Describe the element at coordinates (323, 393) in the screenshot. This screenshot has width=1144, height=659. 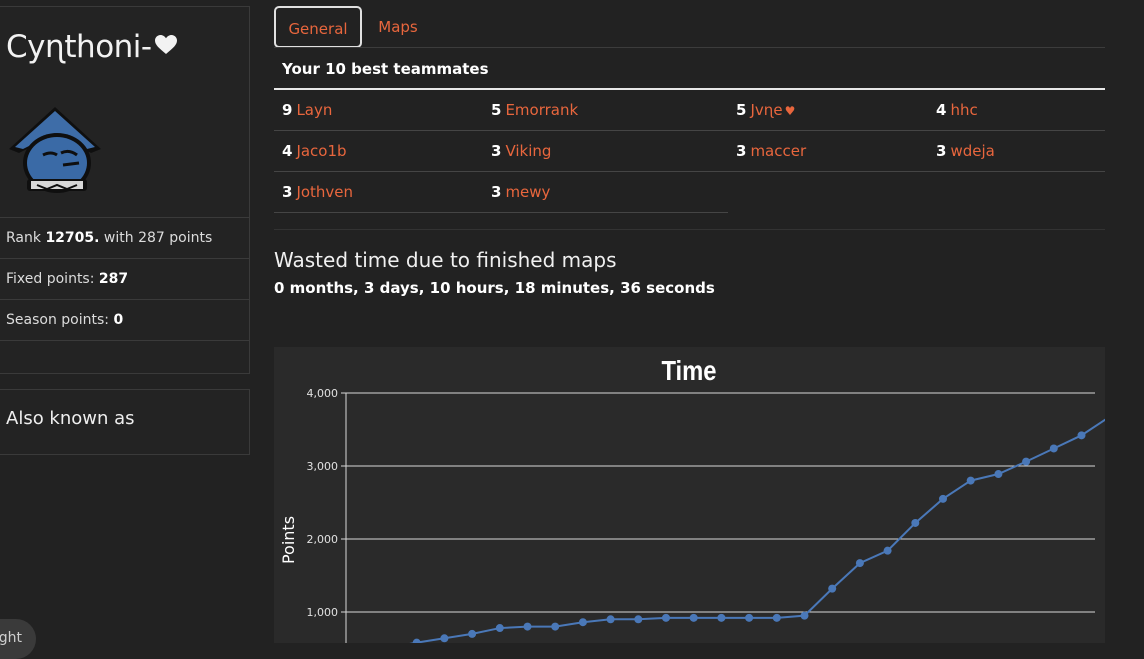
I see `chart-y-tick-label: 4,000` at that location.